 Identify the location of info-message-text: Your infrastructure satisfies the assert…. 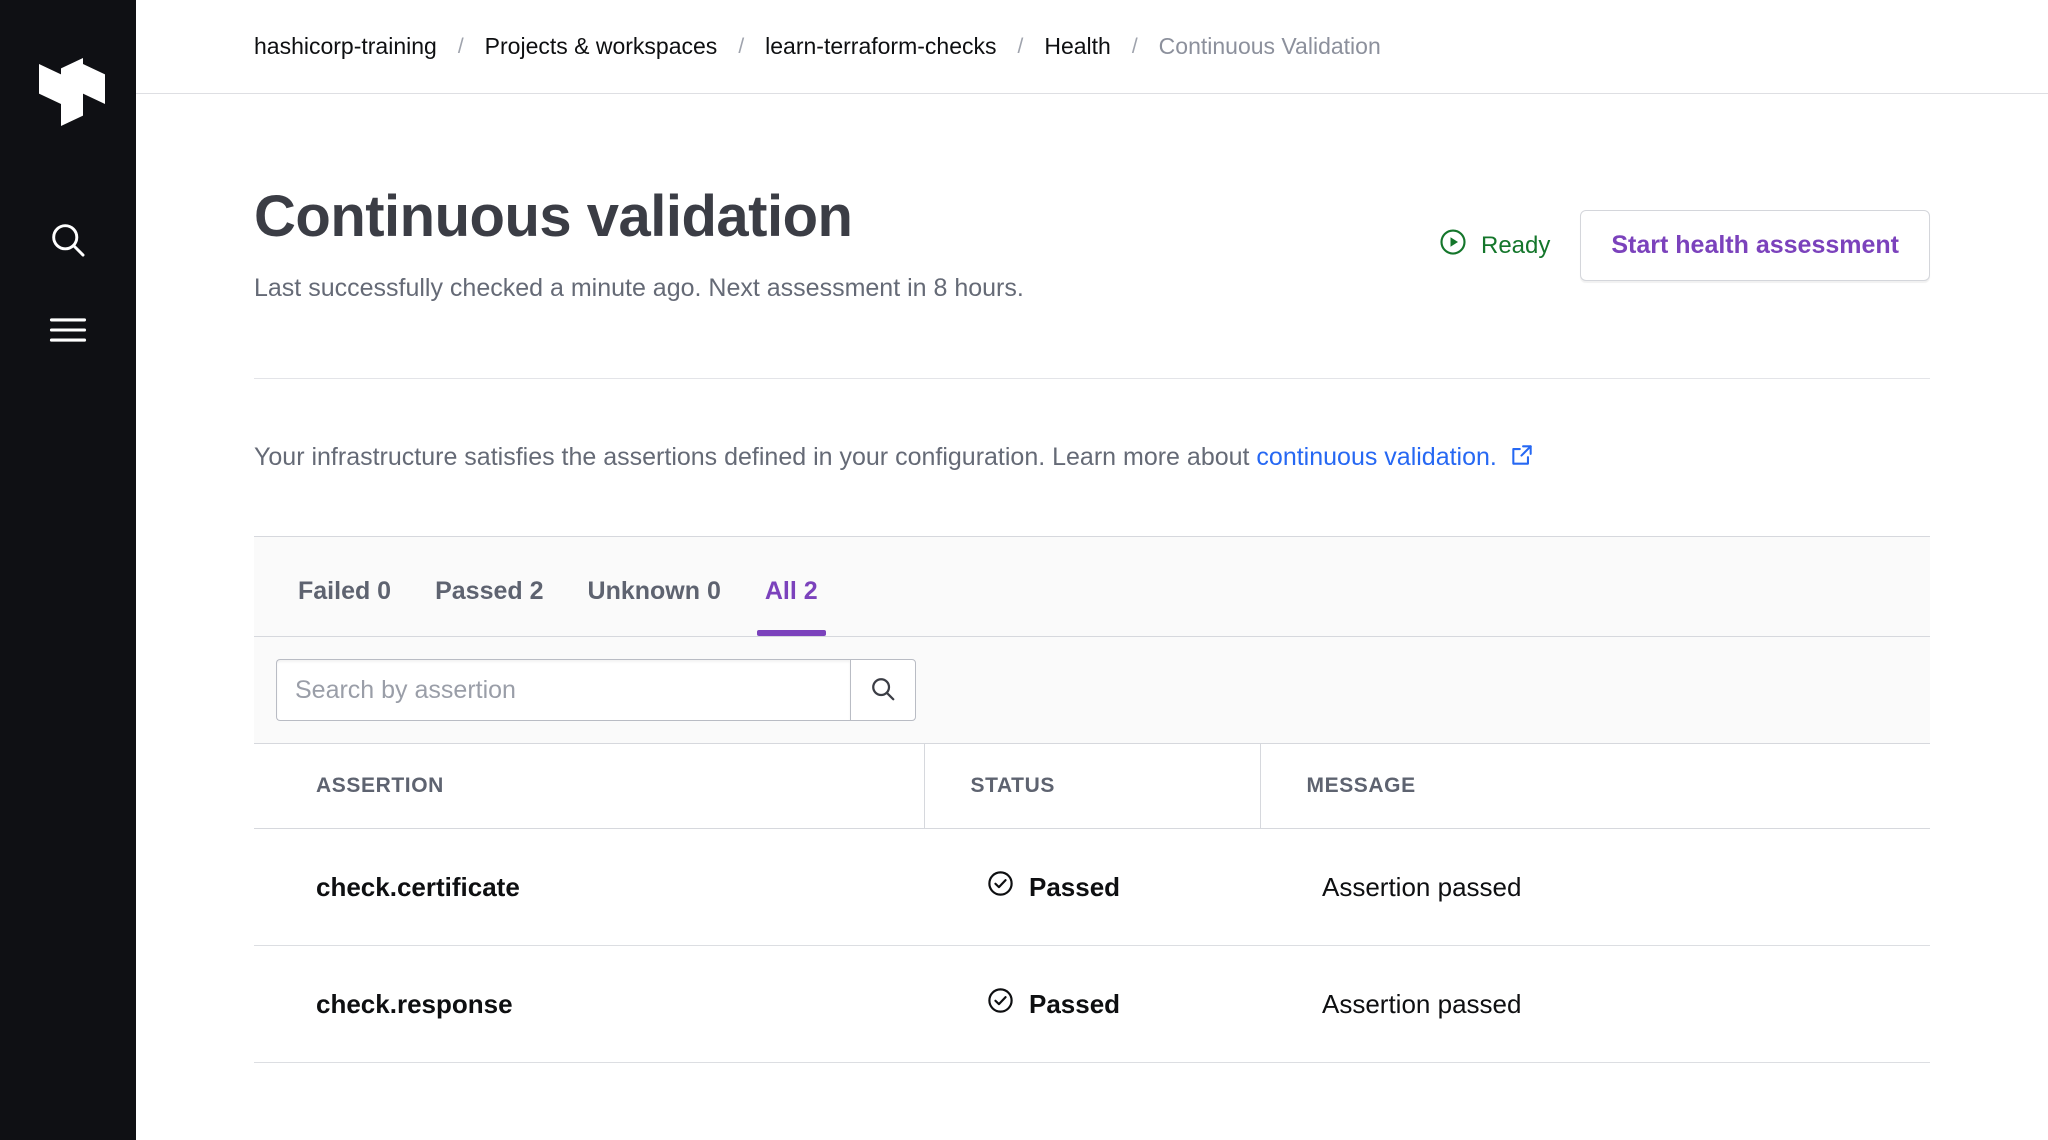
(755, 457).